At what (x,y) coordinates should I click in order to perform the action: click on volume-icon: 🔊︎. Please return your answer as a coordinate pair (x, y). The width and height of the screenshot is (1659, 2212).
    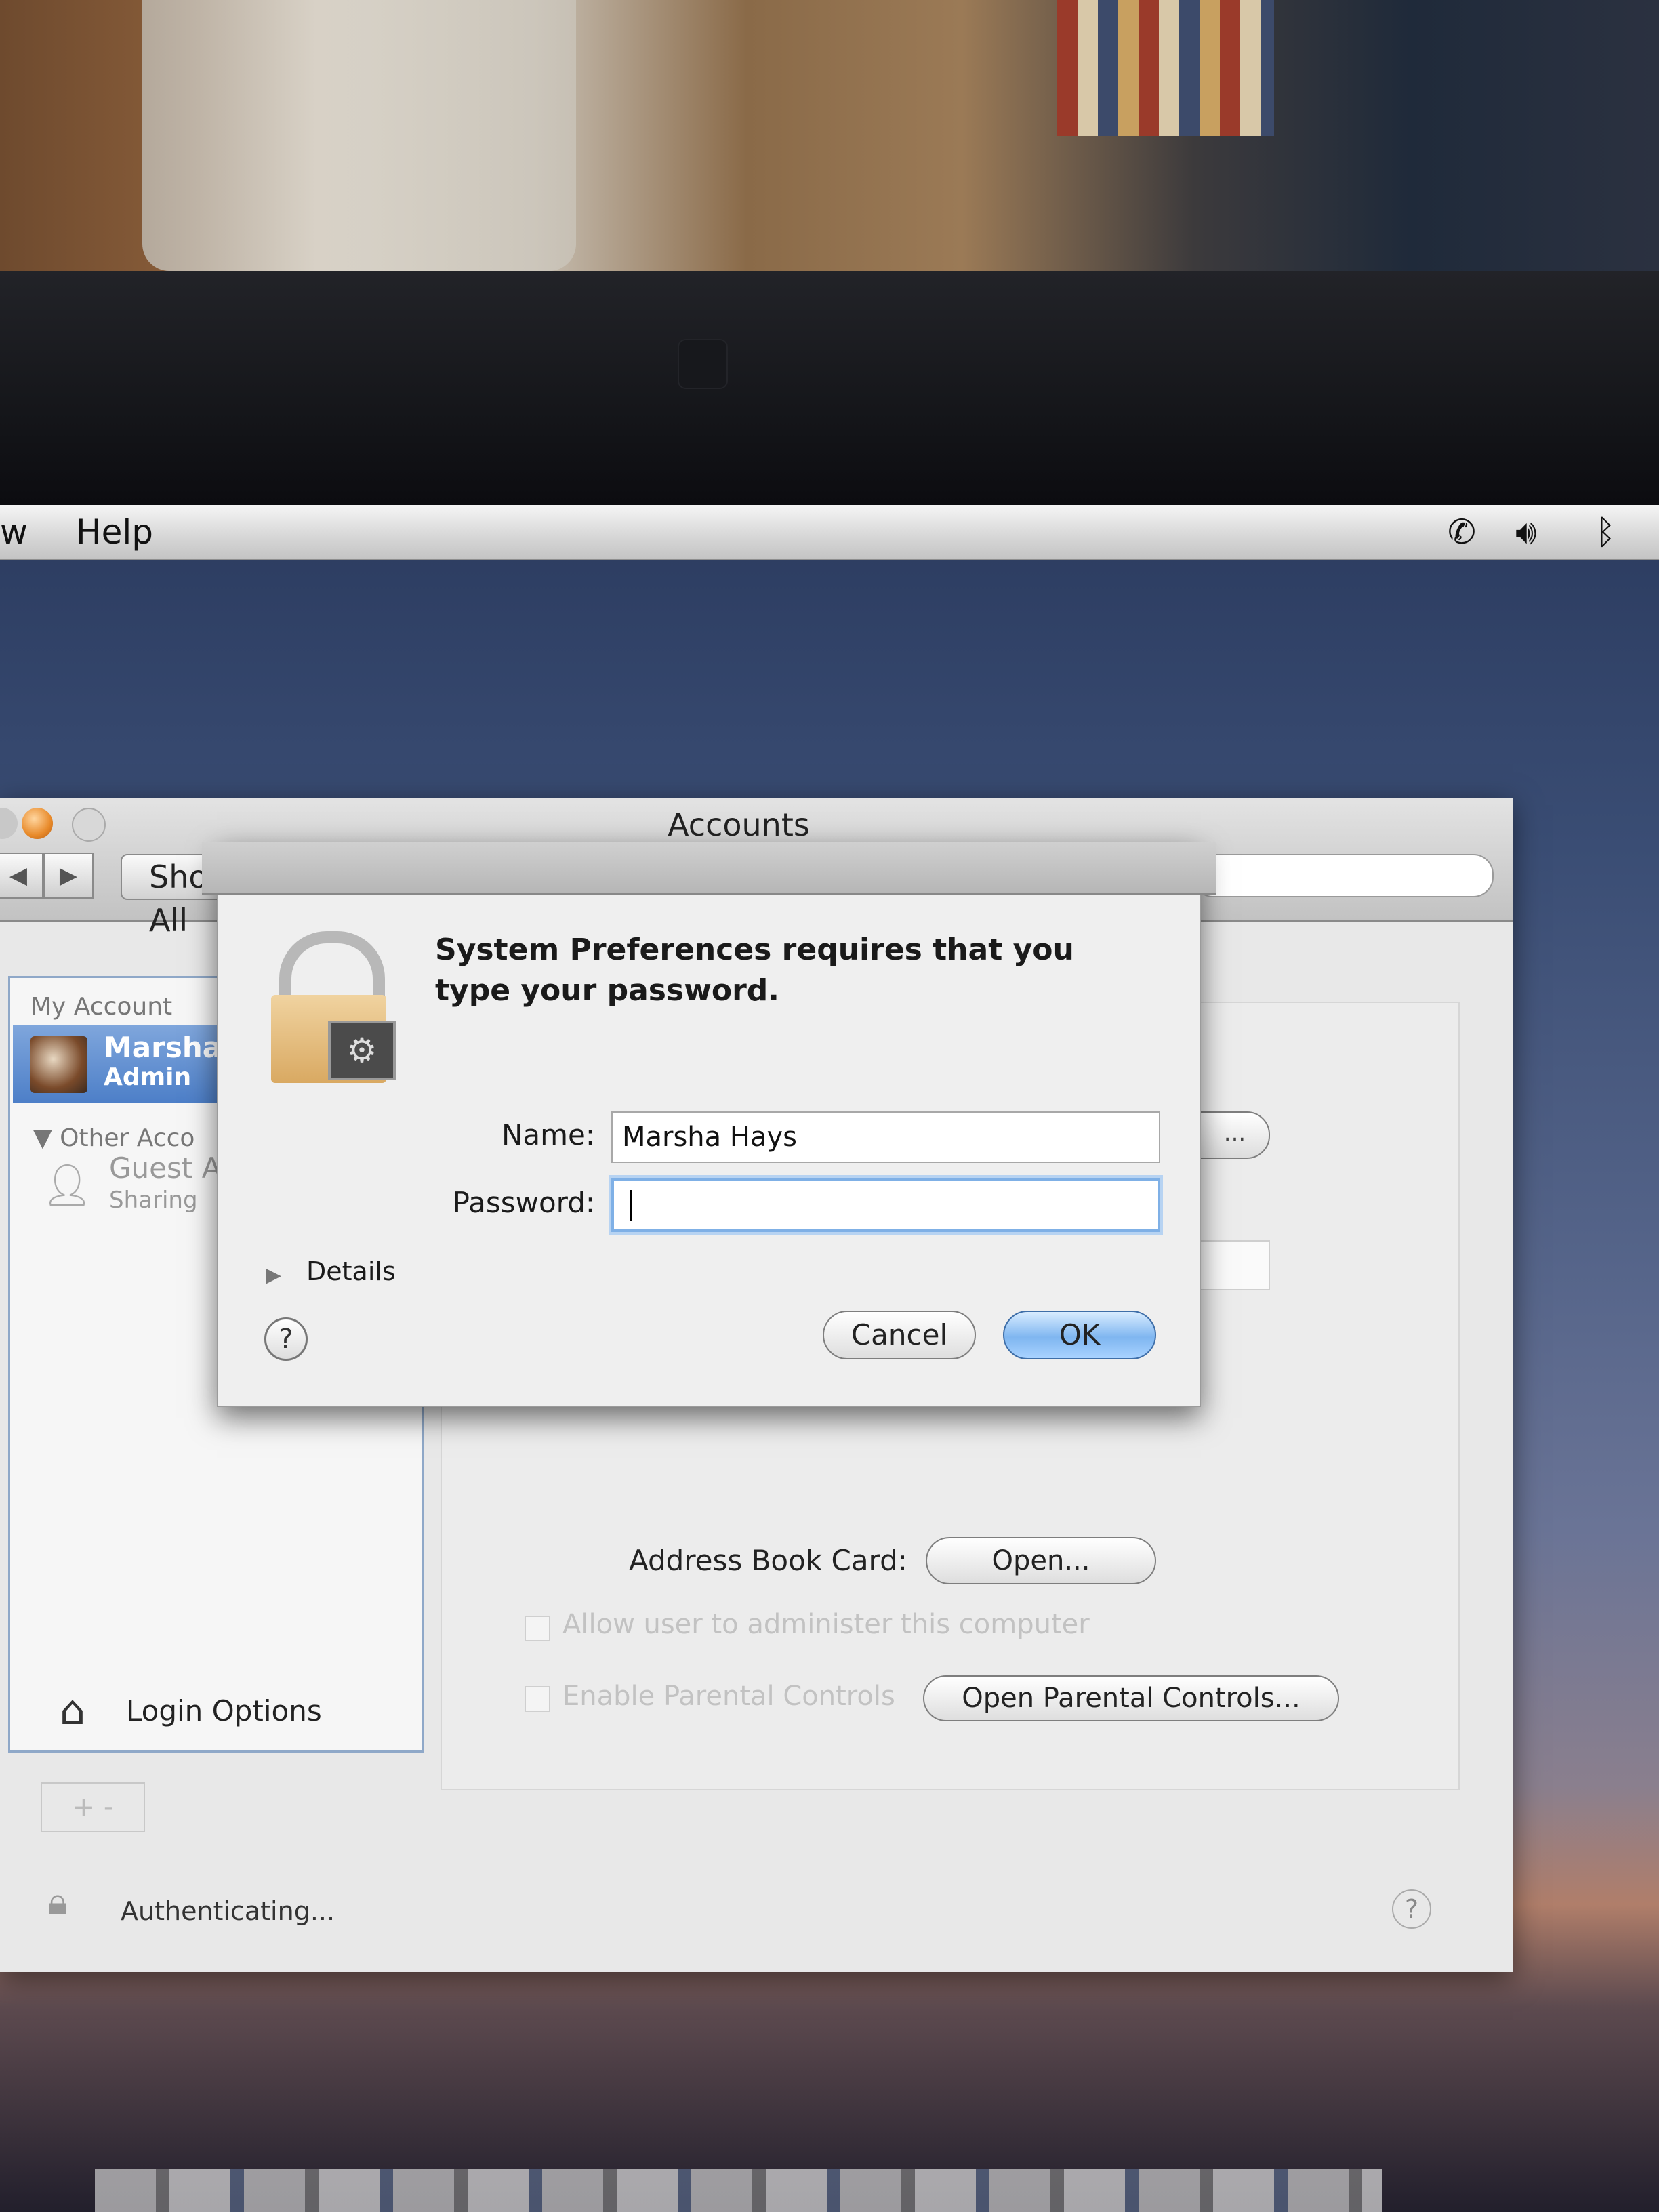
    Looking at the image, I should click on (1526, 532).